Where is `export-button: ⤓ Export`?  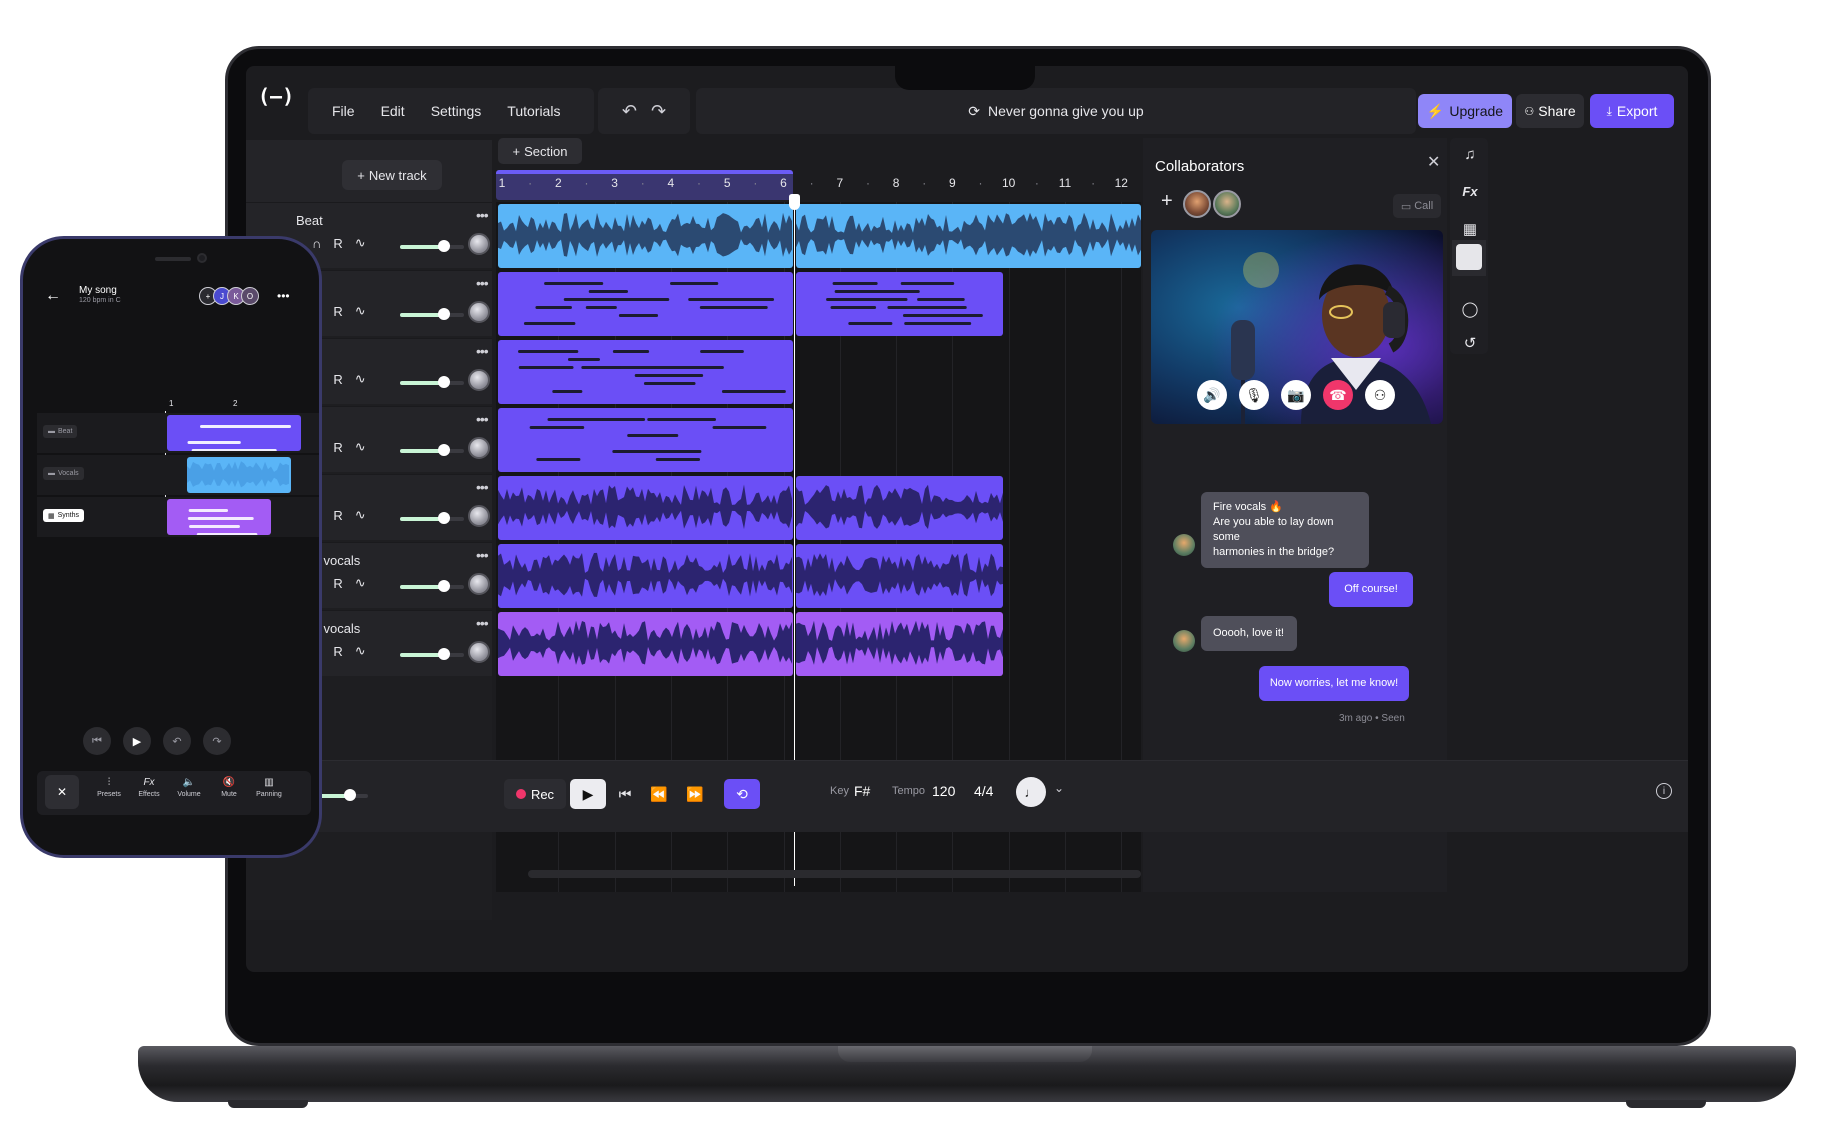 export-button: ⤓ Export is located at coordinates (1632, 111).